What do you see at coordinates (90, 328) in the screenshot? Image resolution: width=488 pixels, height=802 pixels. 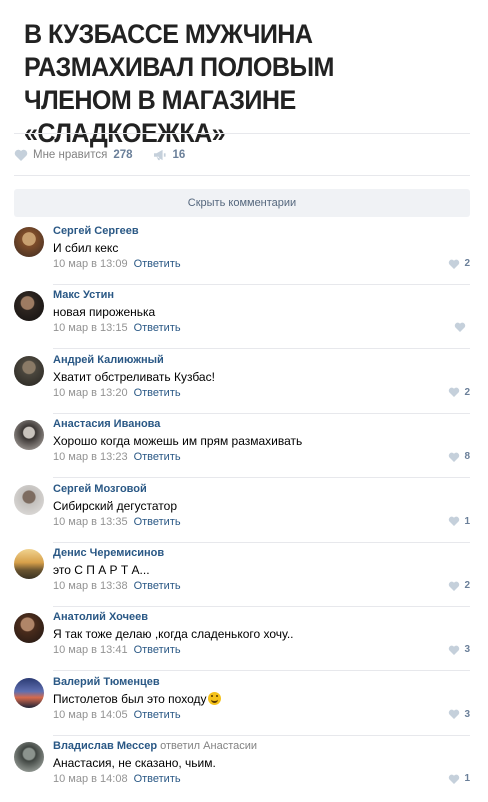 I see `comment-date: 10 мар в 13:15` at bounding box center [90, 328].